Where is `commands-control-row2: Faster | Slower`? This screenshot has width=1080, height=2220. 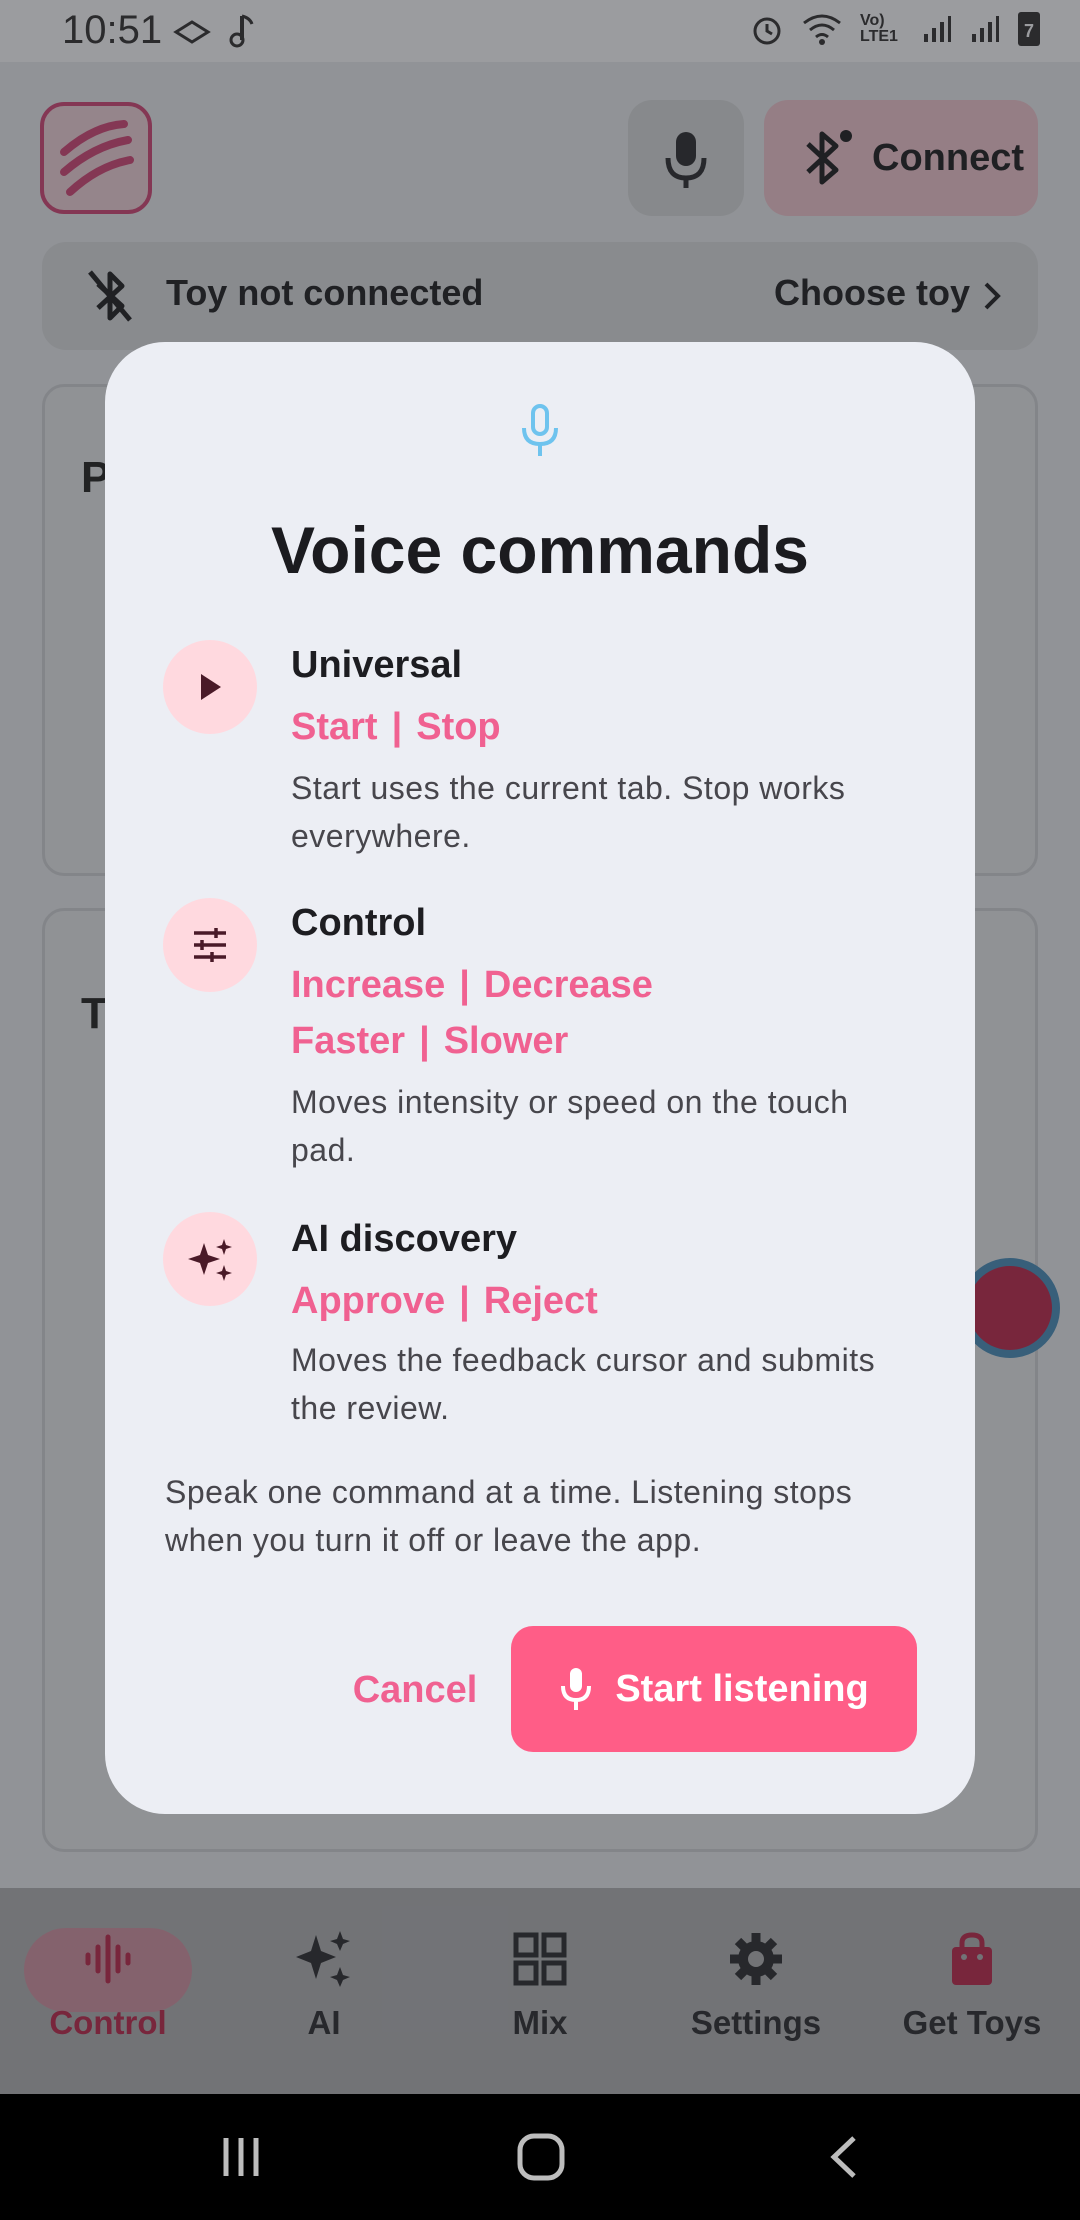
commands-control-row2: Faster | Slower is located at coordinates (429, 1041).